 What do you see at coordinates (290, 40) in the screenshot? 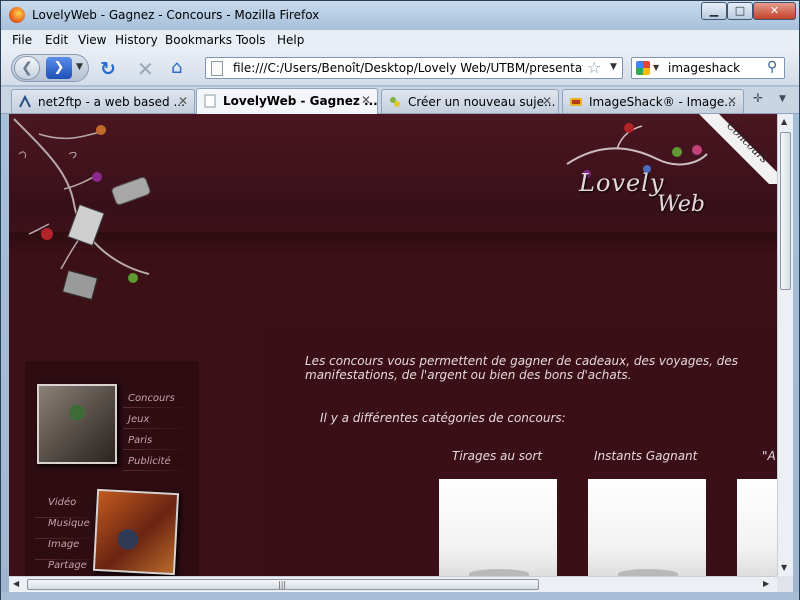
I see `menu-help: Help` at bounding box center [290, 40].